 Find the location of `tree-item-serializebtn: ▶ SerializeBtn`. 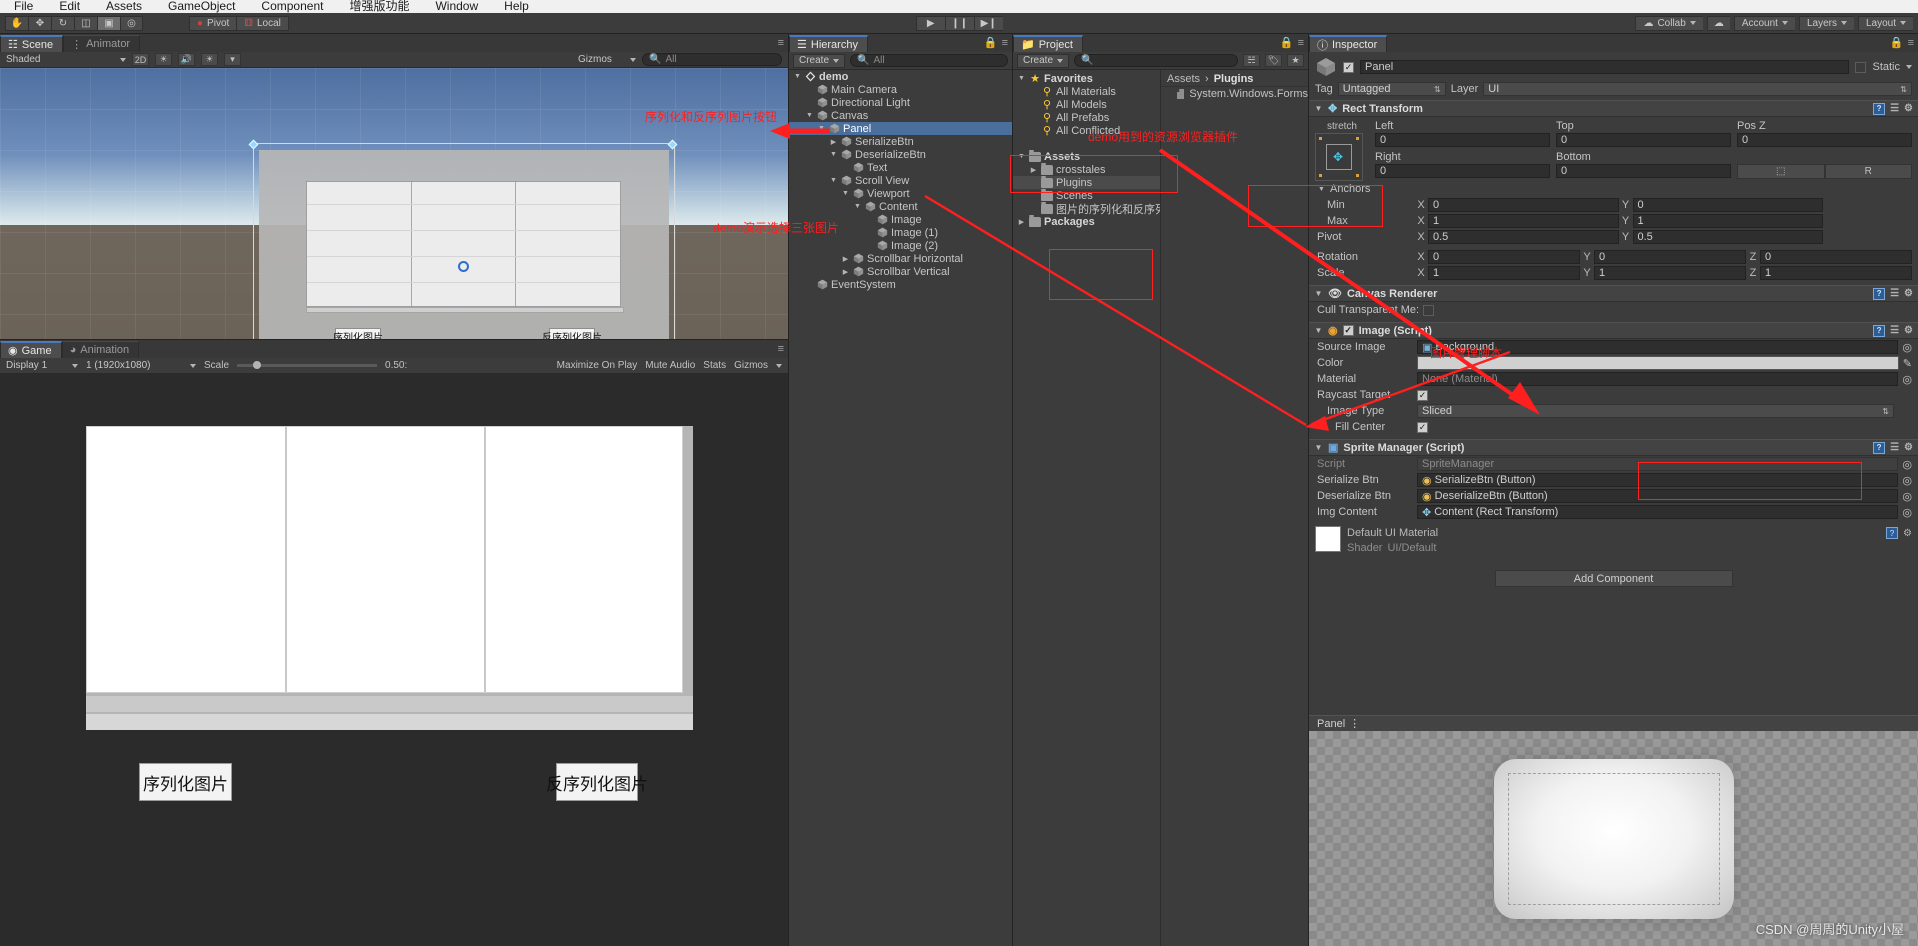

tree-item-serializebtn: ▶ SerializeBtn is located at coordinates (900, 141).